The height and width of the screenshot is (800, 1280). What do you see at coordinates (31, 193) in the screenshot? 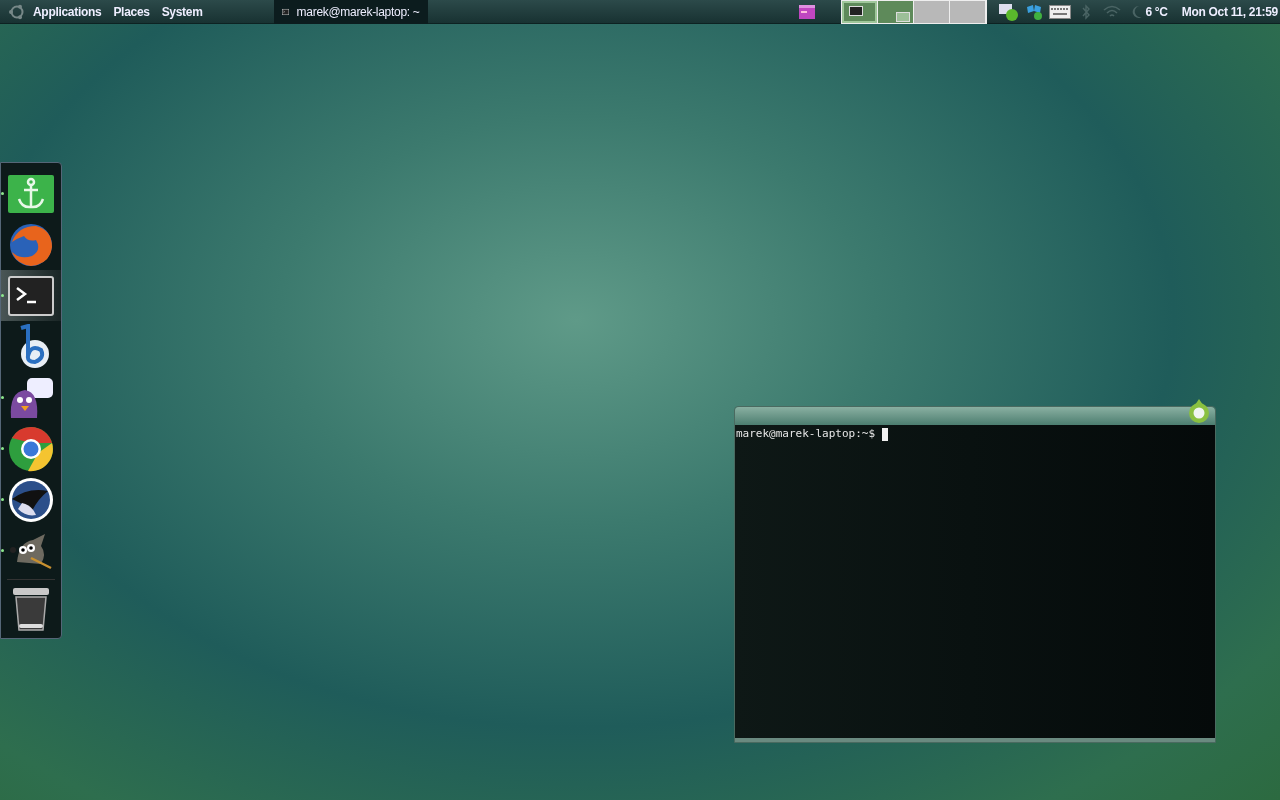
I see `anchor-icon` at bounding box center [31, 193].